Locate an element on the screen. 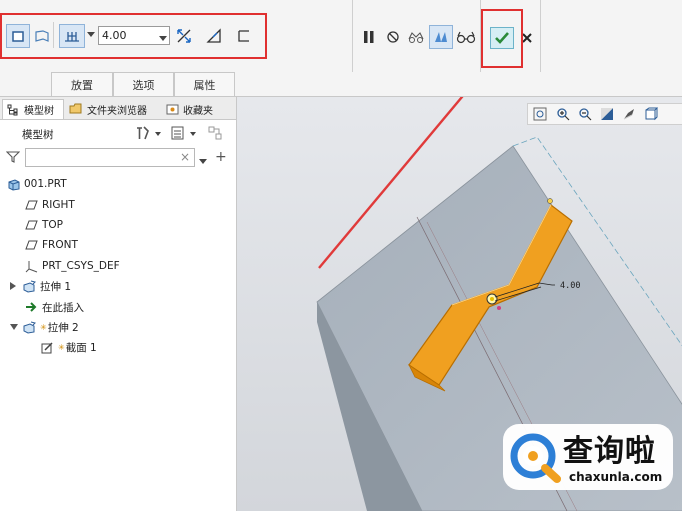  tab-options-label: 选项 is located at coordinates (143, 85).